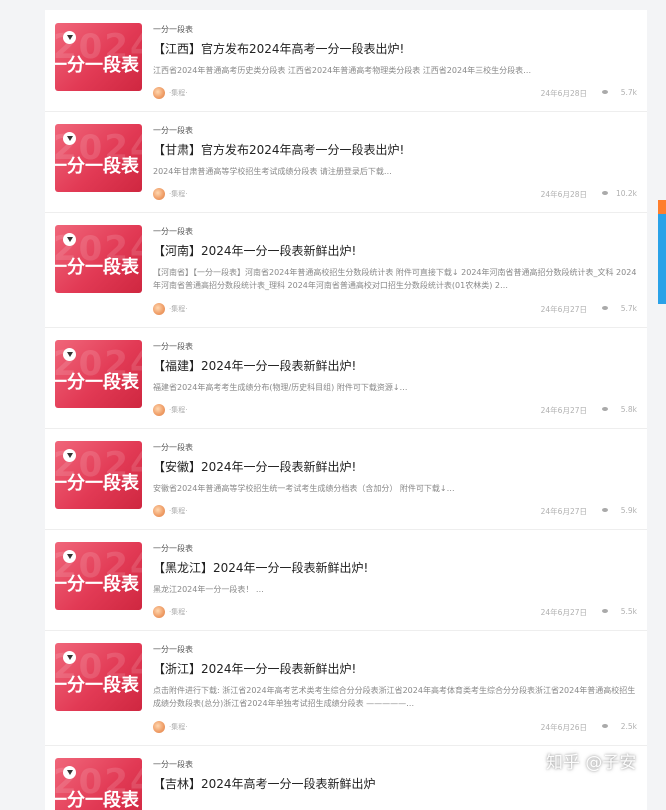  Describe the element at coordinates (254, 365) in the screenshot. I see `post-title: 【福建】2024年一分一段表新鲜出炉!` at that location.